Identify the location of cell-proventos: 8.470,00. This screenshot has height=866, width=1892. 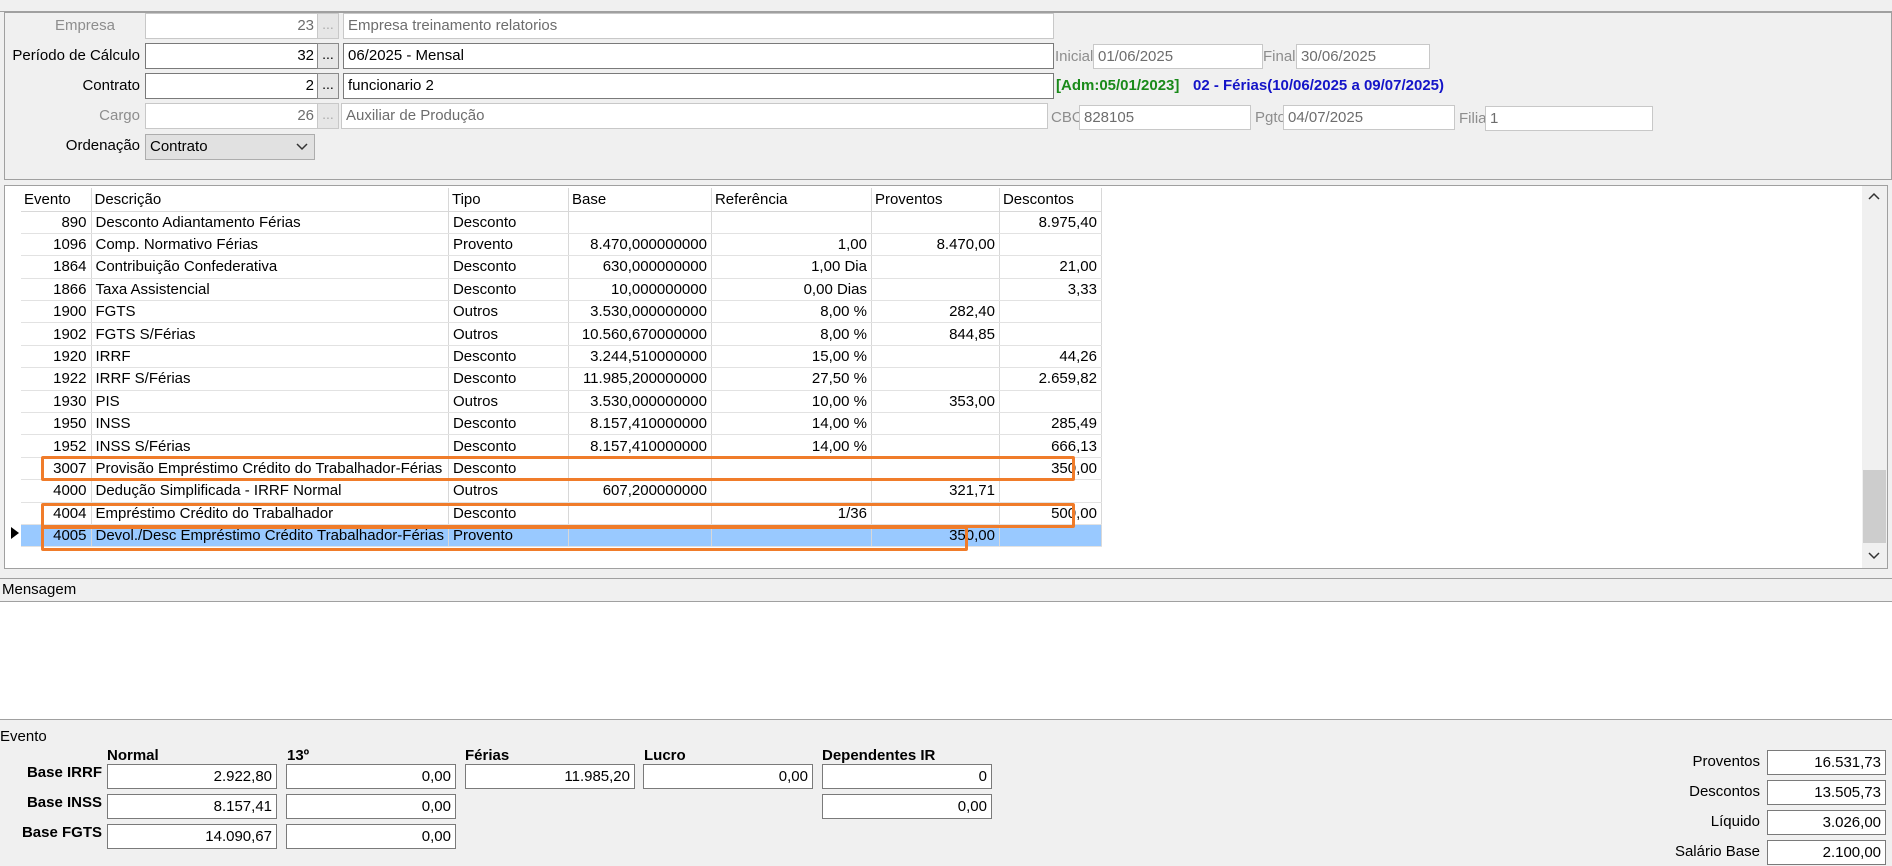
(935, 245).